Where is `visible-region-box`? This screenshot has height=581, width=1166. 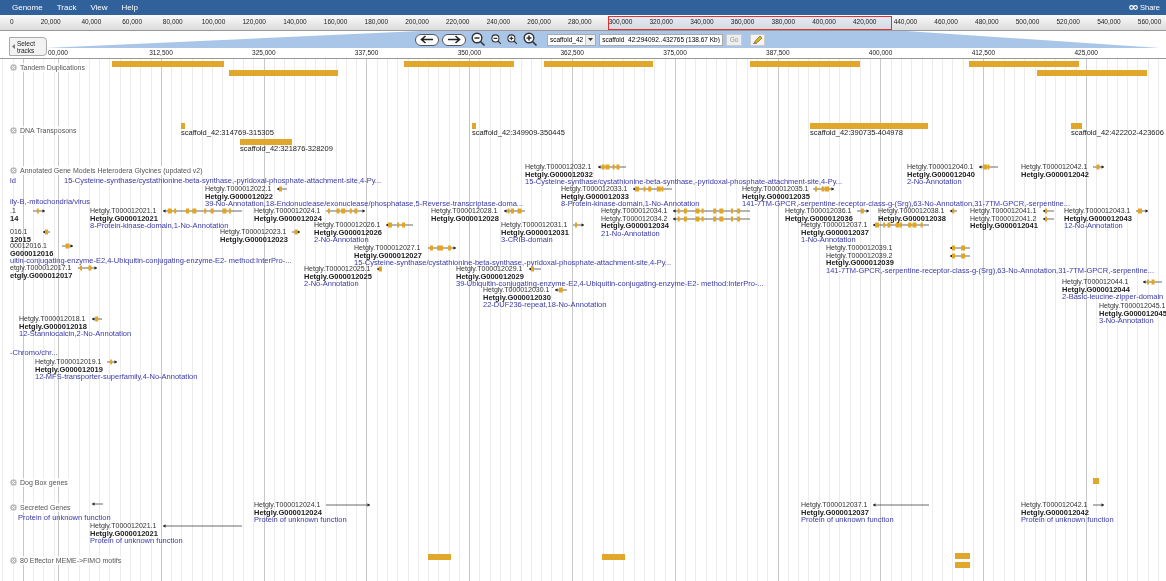
visible-region-box is located at coordinates (750, 23).